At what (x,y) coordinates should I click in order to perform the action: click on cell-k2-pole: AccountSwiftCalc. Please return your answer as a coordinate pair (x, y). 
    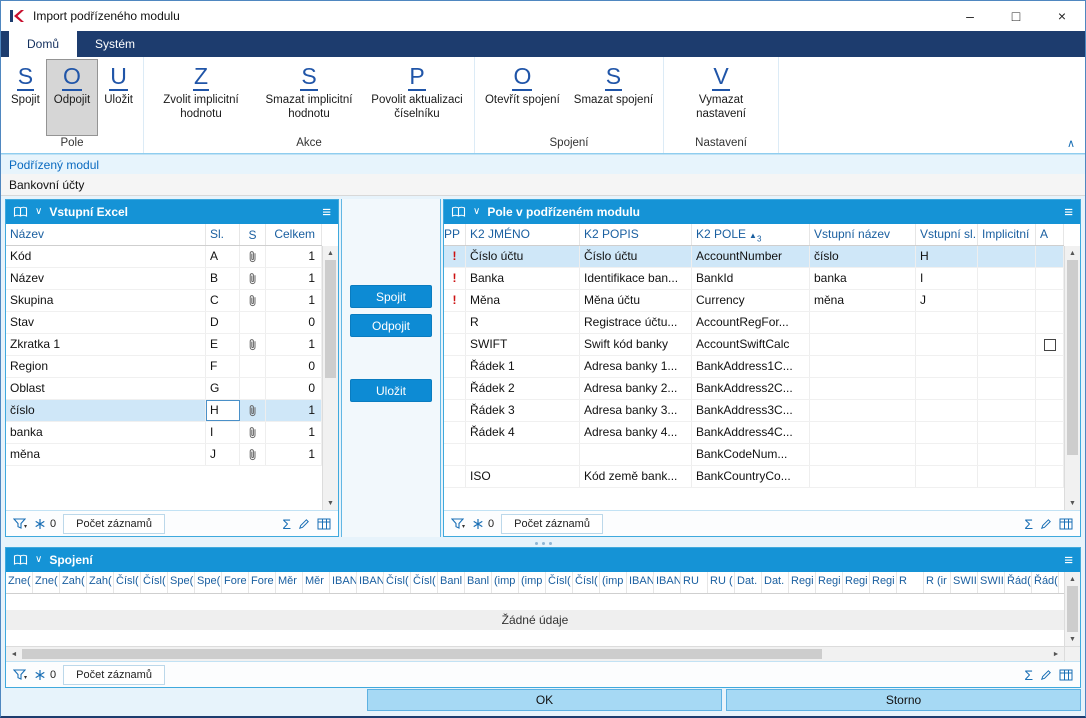
    Looking at the image, I should click on (751, 344).